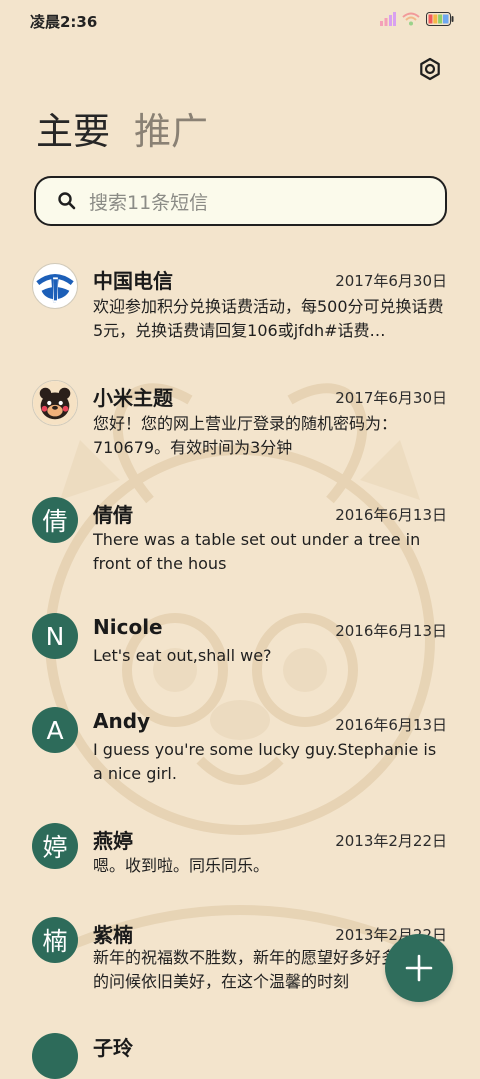 Image resolution: width=480 pixels, height=1079 pixels. I want to click on search-placeholder: 搜索11条短信, so click(149, 202).